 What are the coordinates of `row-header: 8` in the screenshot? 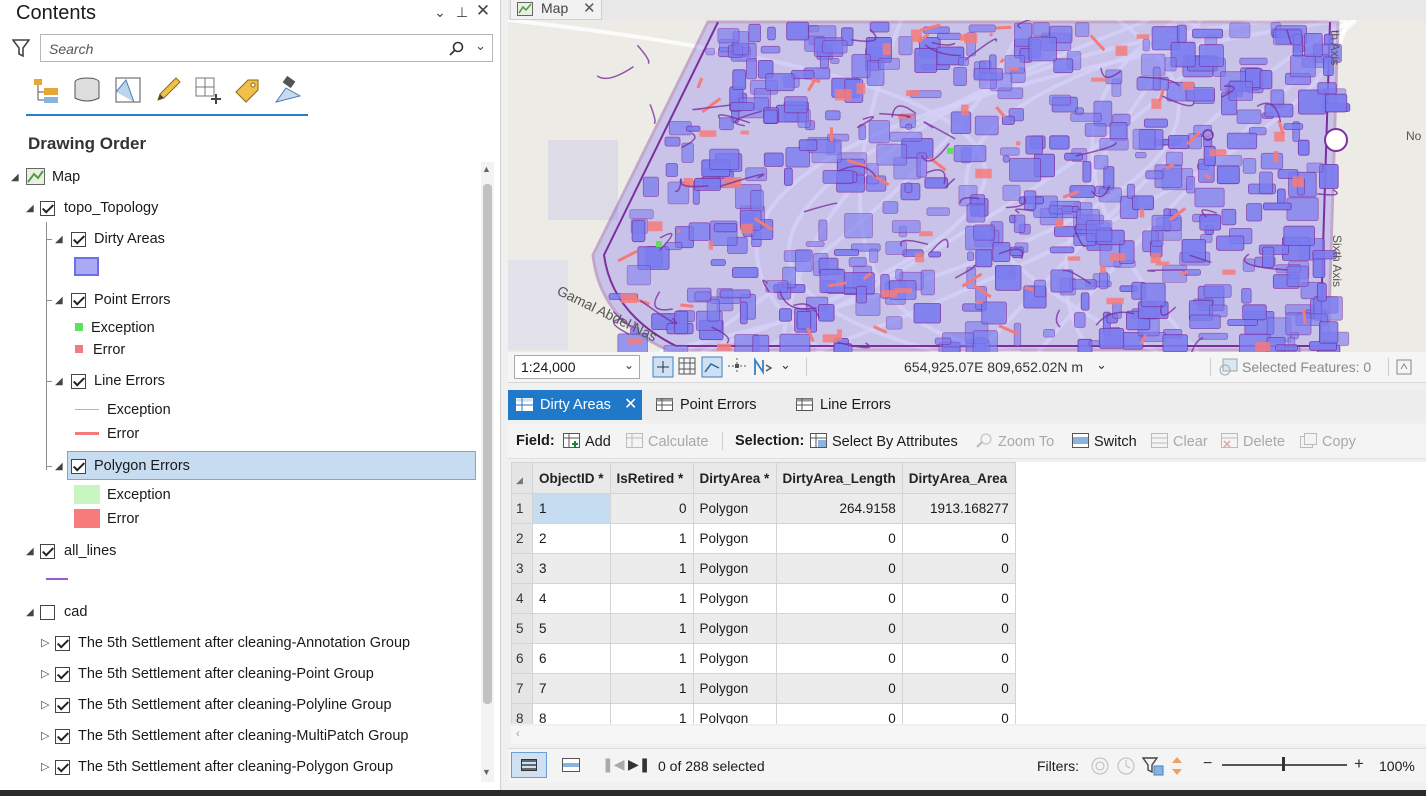 It's located at (522, 713).